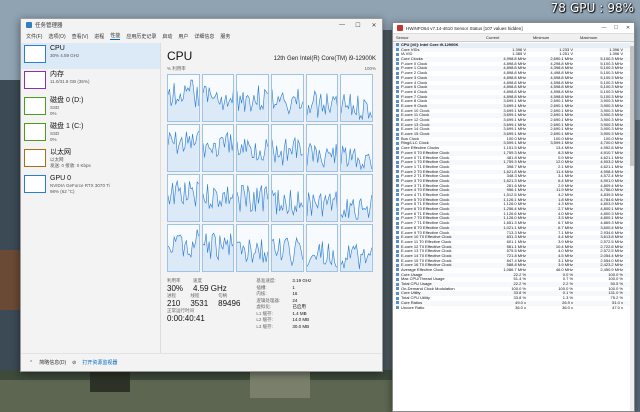 The width and height of the screenshot is (640, 412). What do you see at coordinates (425, 213) in the screenshot?
I see `sensor-label: P-core 6 T1 Effective Clock` at bounding box center [425, 213].